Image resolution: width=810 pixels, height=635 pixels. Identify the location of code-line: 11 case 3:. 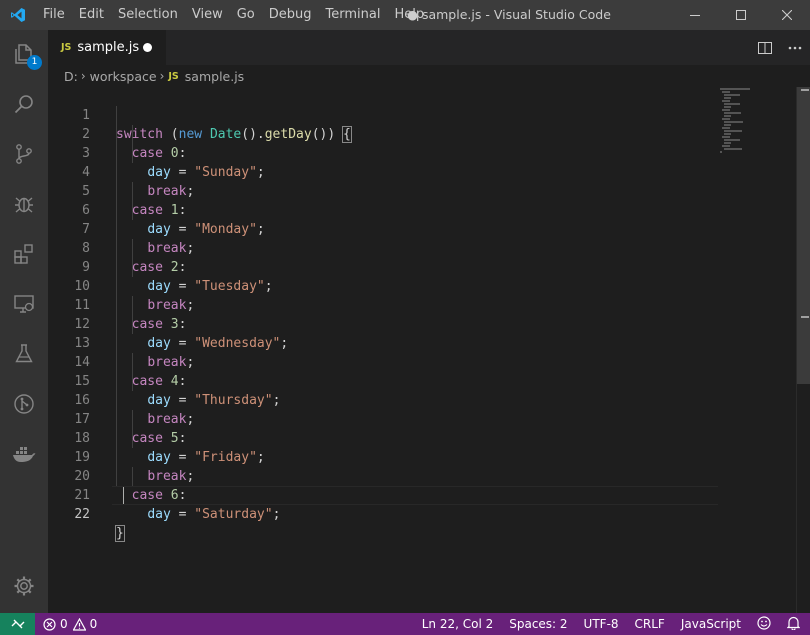
(388, 304).